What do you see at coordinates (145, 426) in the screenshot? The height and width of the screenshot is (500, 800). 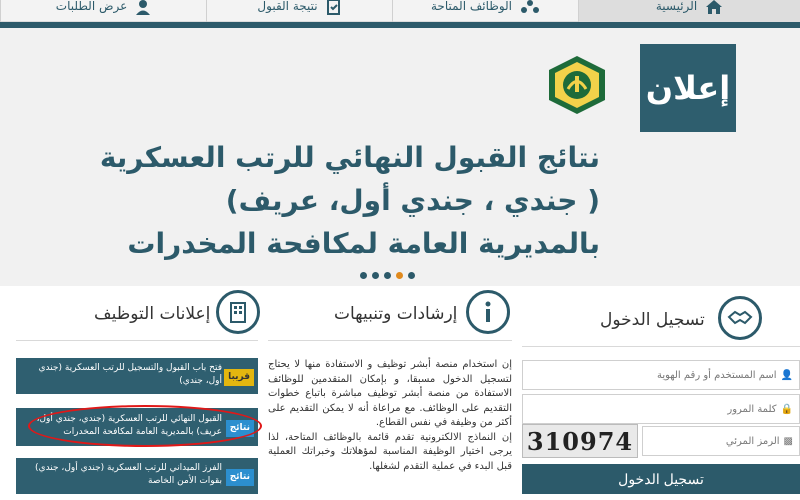 I see `highlight-ellipse` at bounding box center [145, 426].